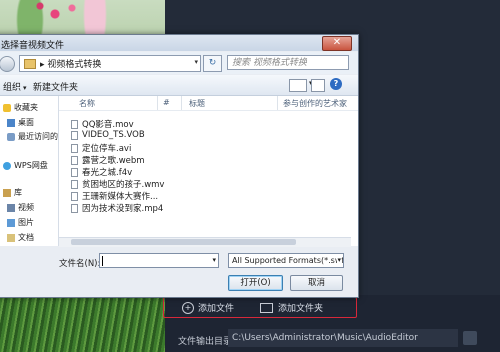 This screenshot has height=352, width=500. I want to click on list-item: 定位停车.avi, so click(101, 148).